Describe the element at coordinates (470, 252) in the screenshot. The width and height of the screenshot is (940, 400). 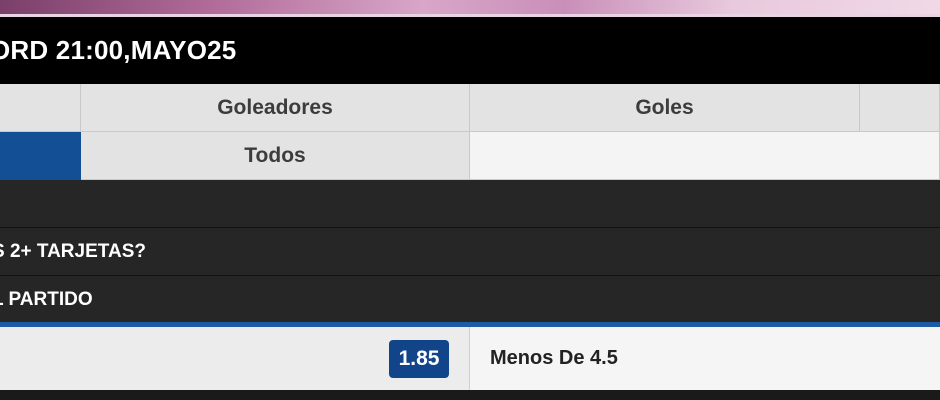
I see `market-section-tarjetas: S 2+ TARJETAS?` at that location.